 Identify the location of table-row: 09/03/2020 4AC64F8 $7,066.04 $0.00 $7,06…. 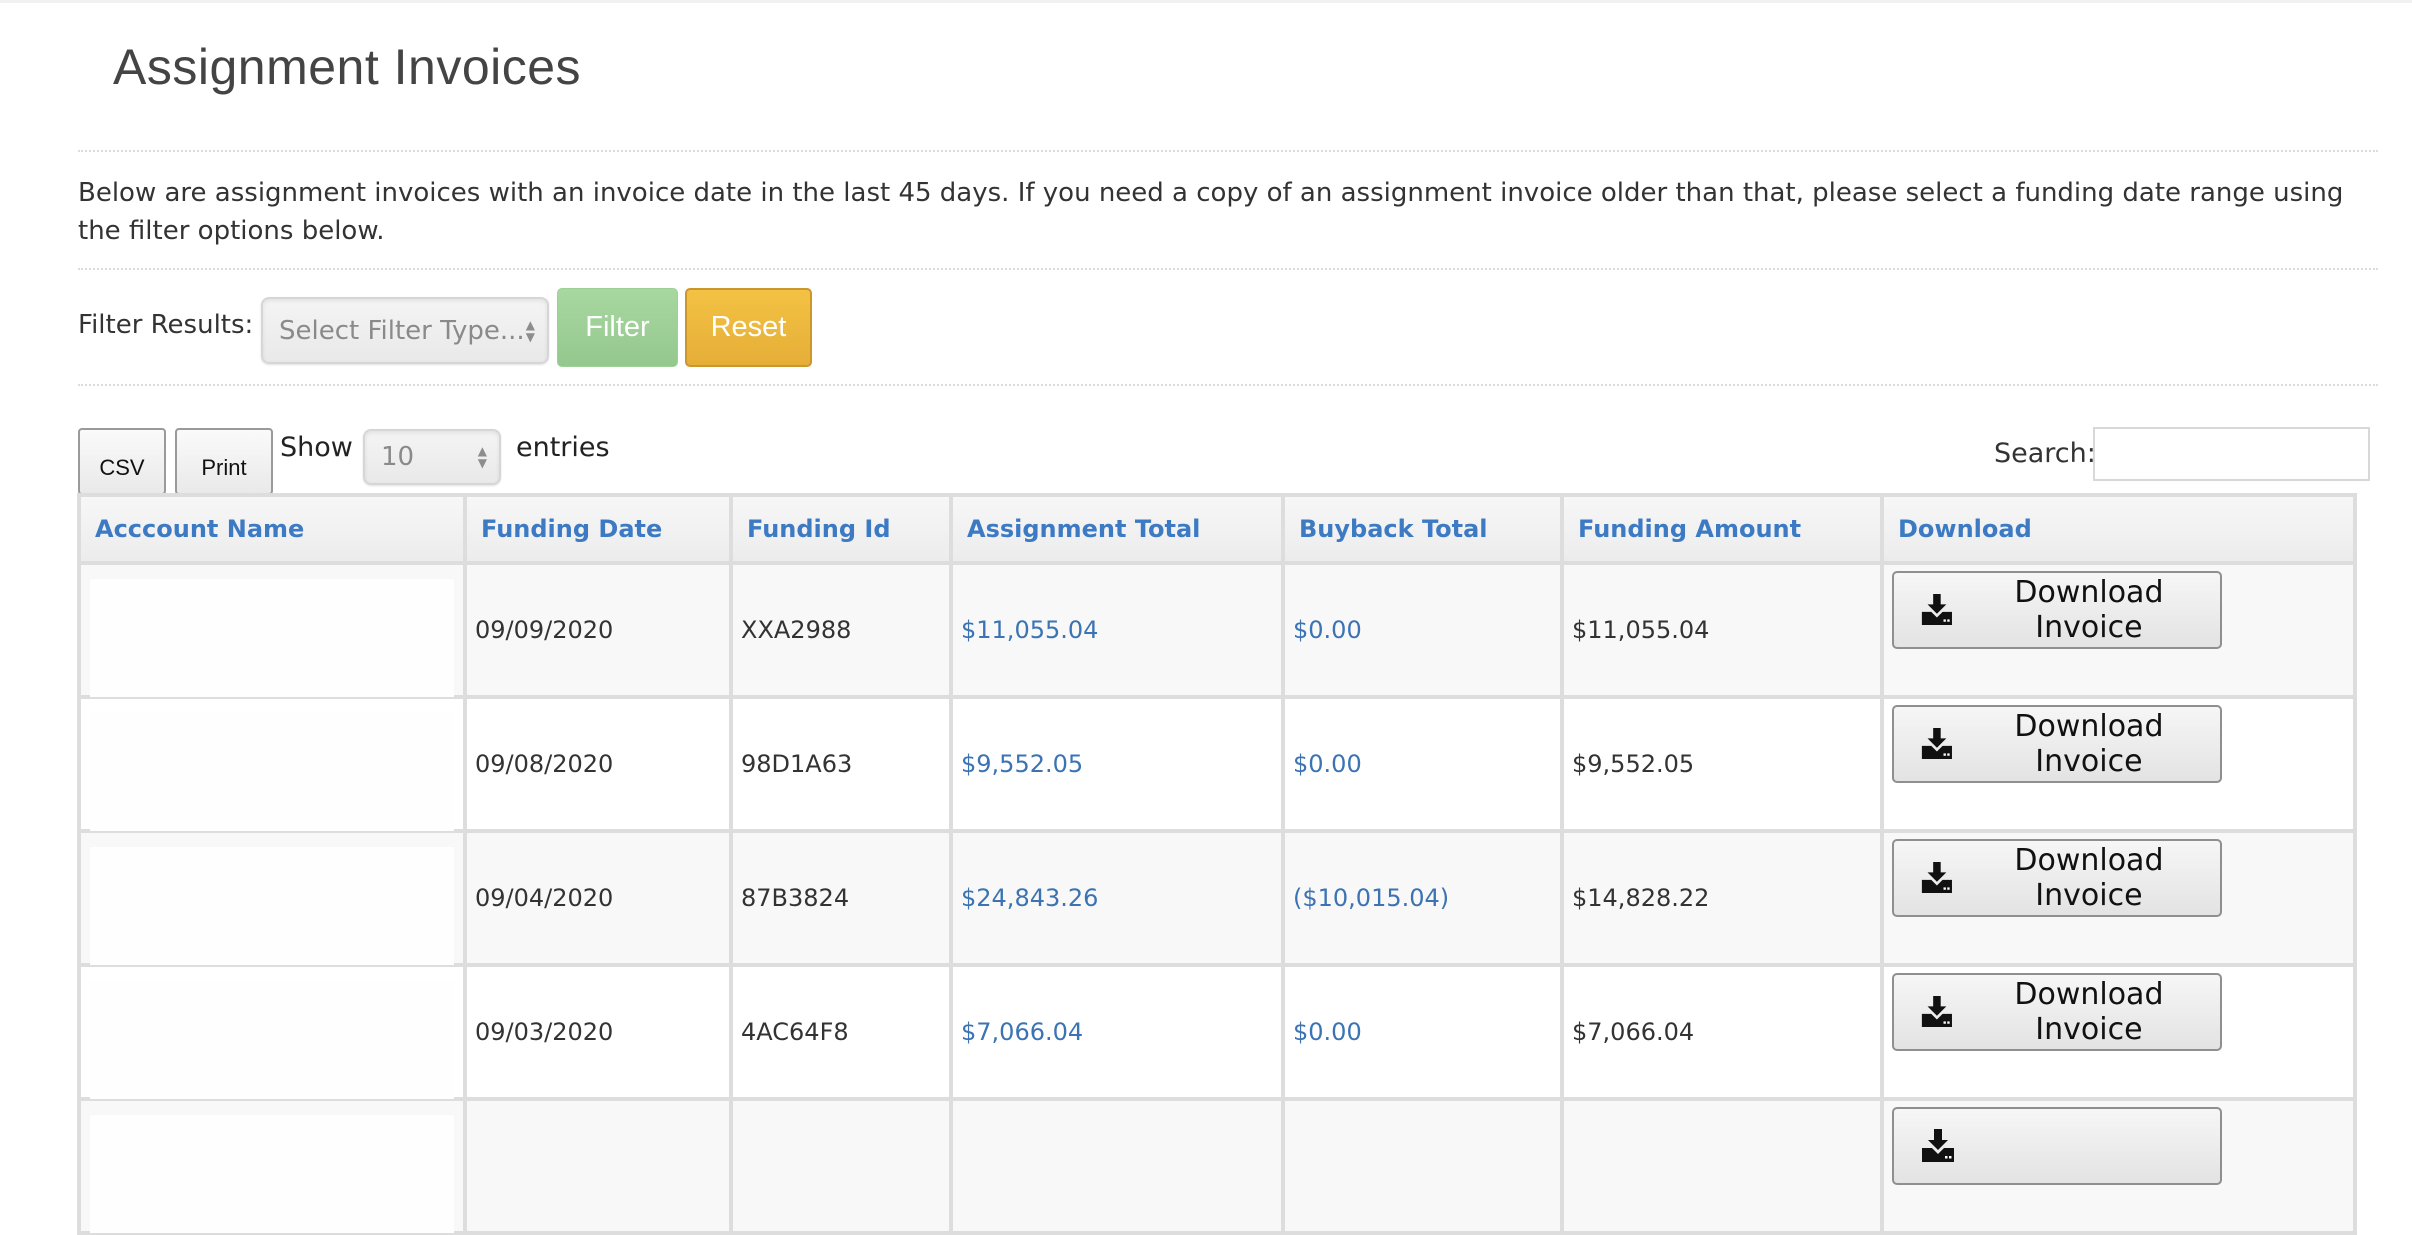
(1217, 1032).